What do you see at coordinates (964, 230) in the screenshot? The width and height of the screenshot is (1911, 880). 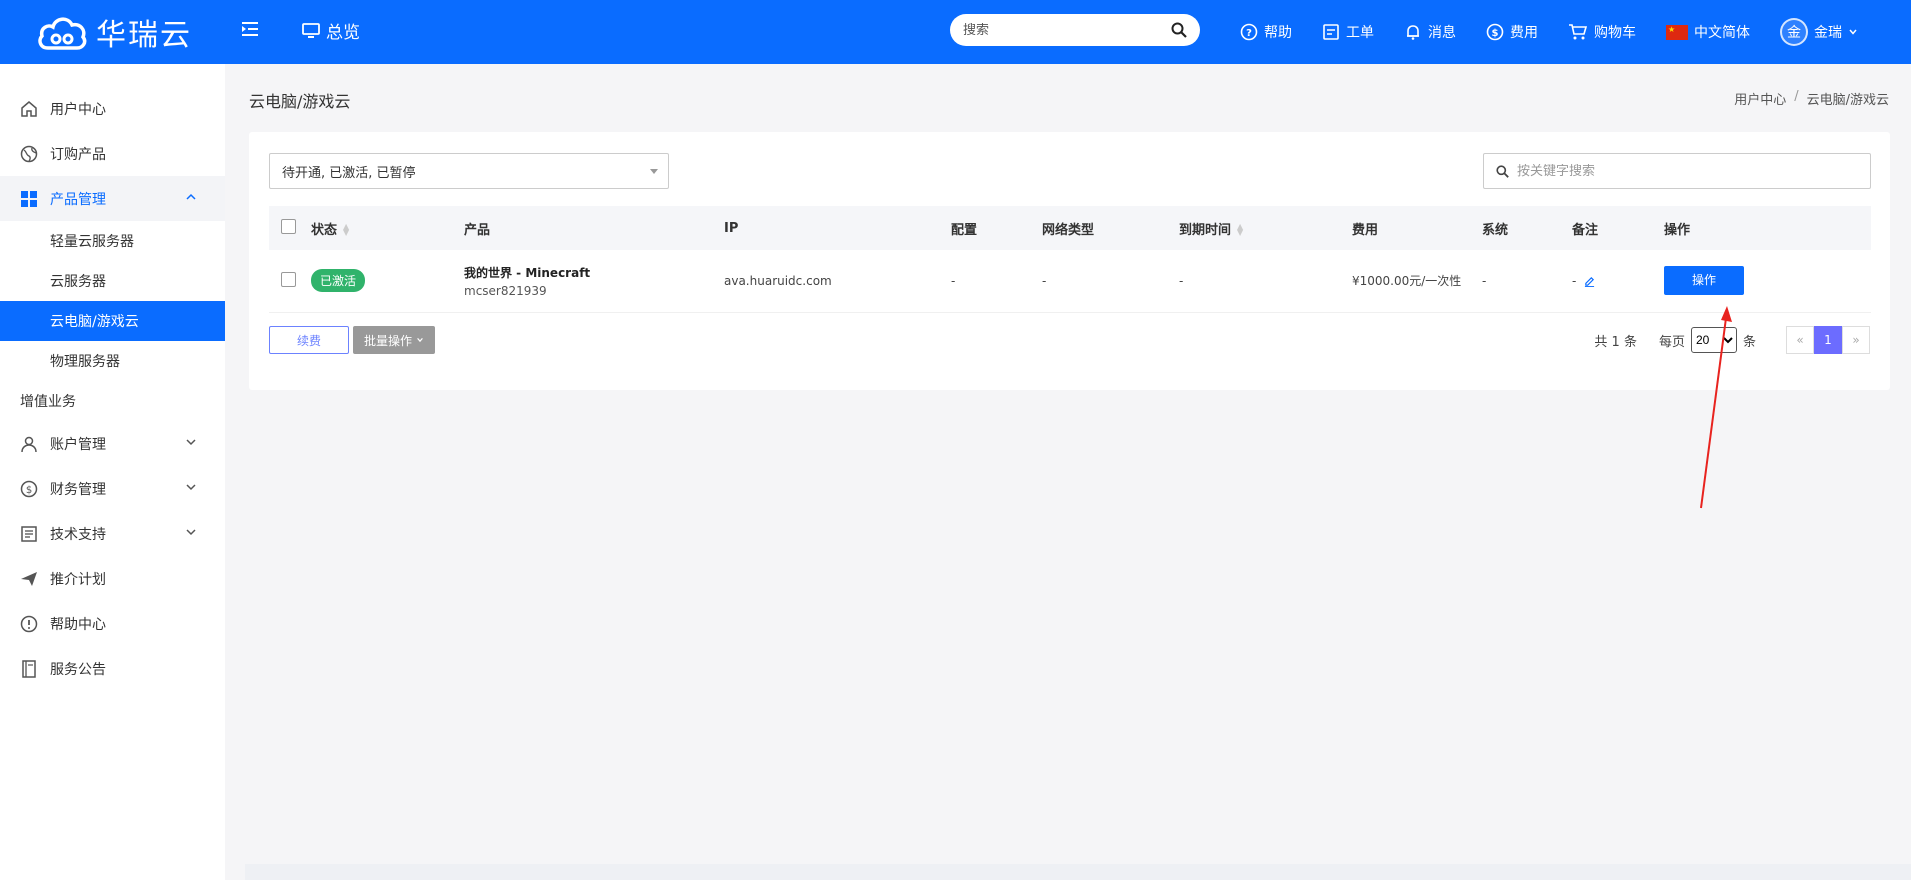 I see `column-header-config: 配置` at bounding box center [964, 230].